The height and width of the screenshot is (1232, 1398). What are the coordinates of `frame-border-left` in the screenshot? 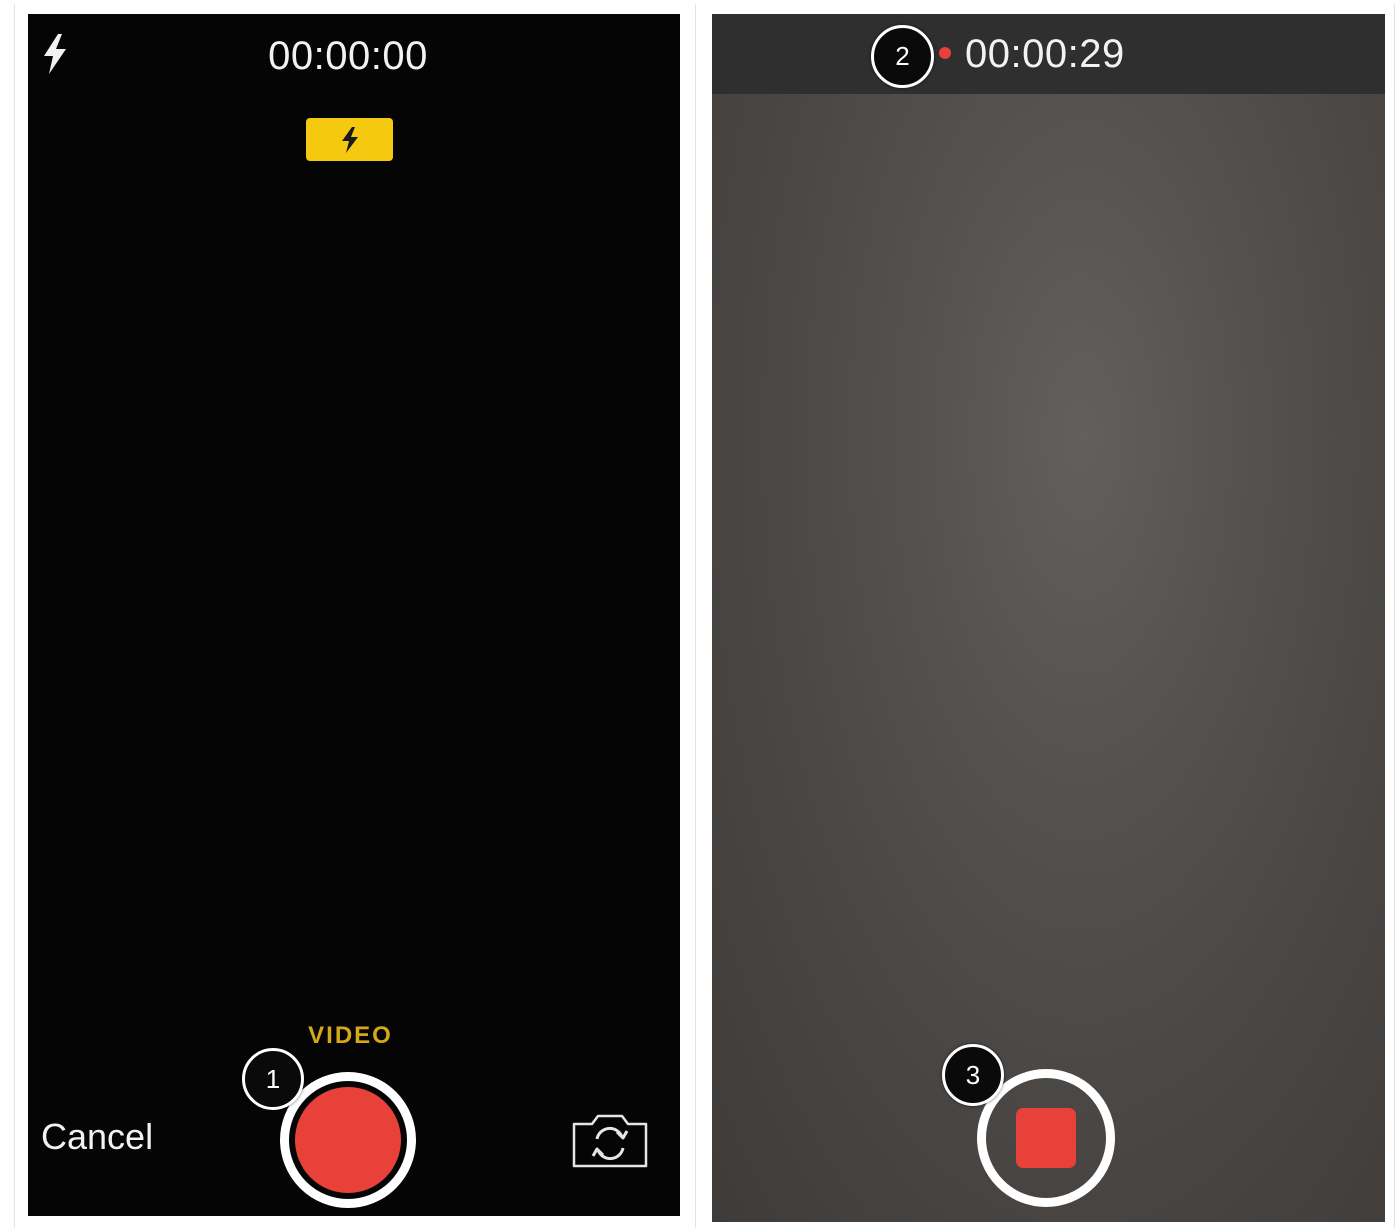 It's located at (14, 616).